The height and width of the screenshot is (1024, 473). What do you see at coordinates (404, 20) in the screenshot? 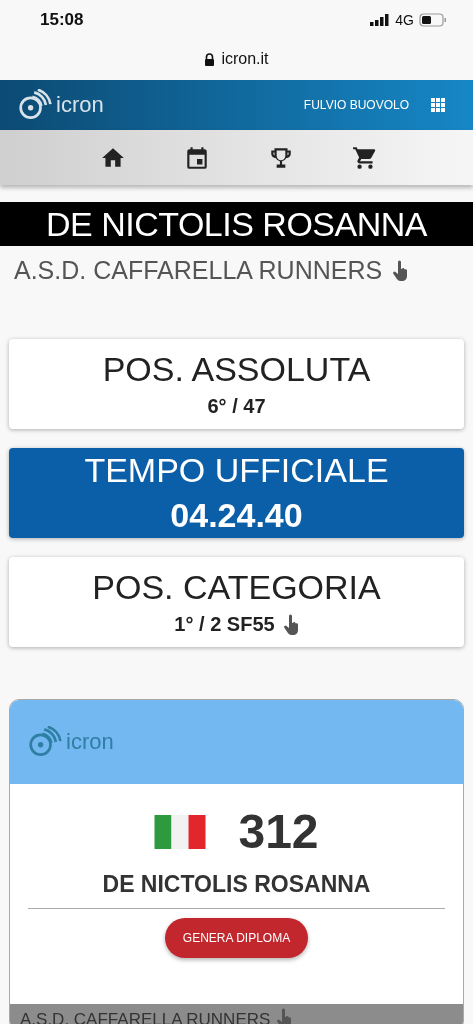
I see `network-label: 4G` at bounding box center [404, 20].